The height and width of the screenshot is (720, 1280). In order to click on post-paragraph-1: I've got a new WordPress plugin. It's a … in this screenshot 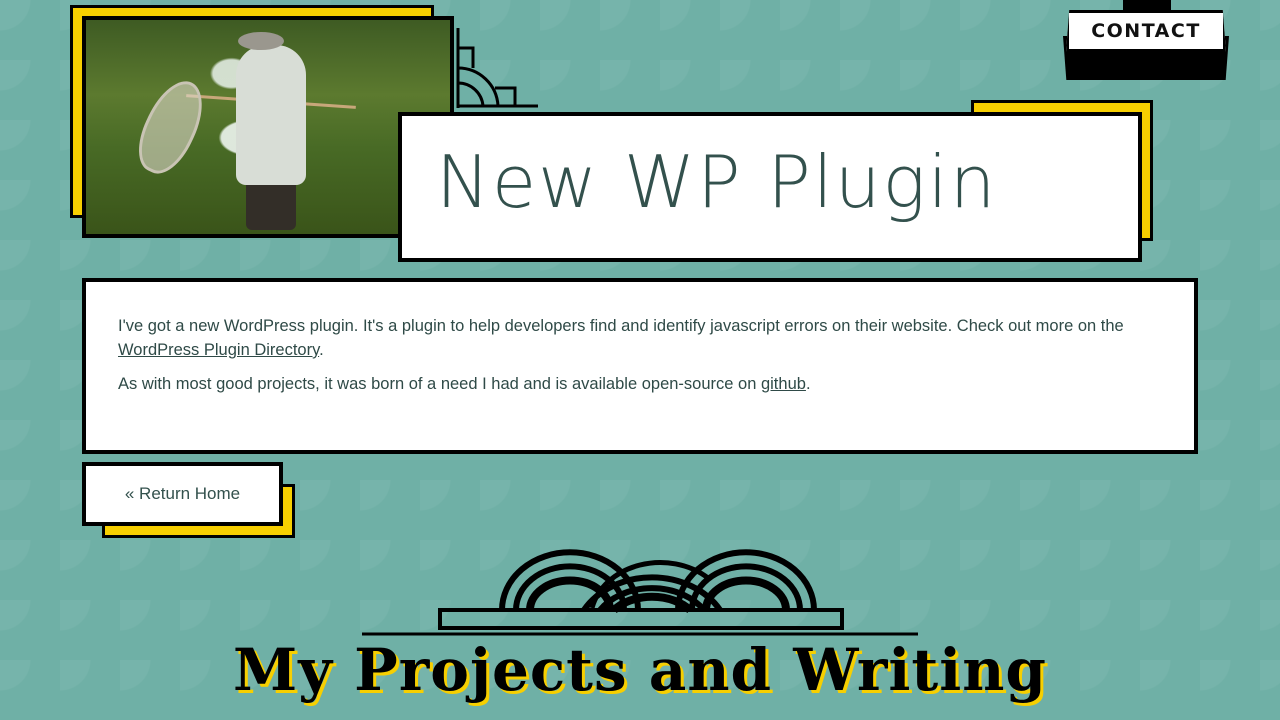, I will do `click(640, 338)`.